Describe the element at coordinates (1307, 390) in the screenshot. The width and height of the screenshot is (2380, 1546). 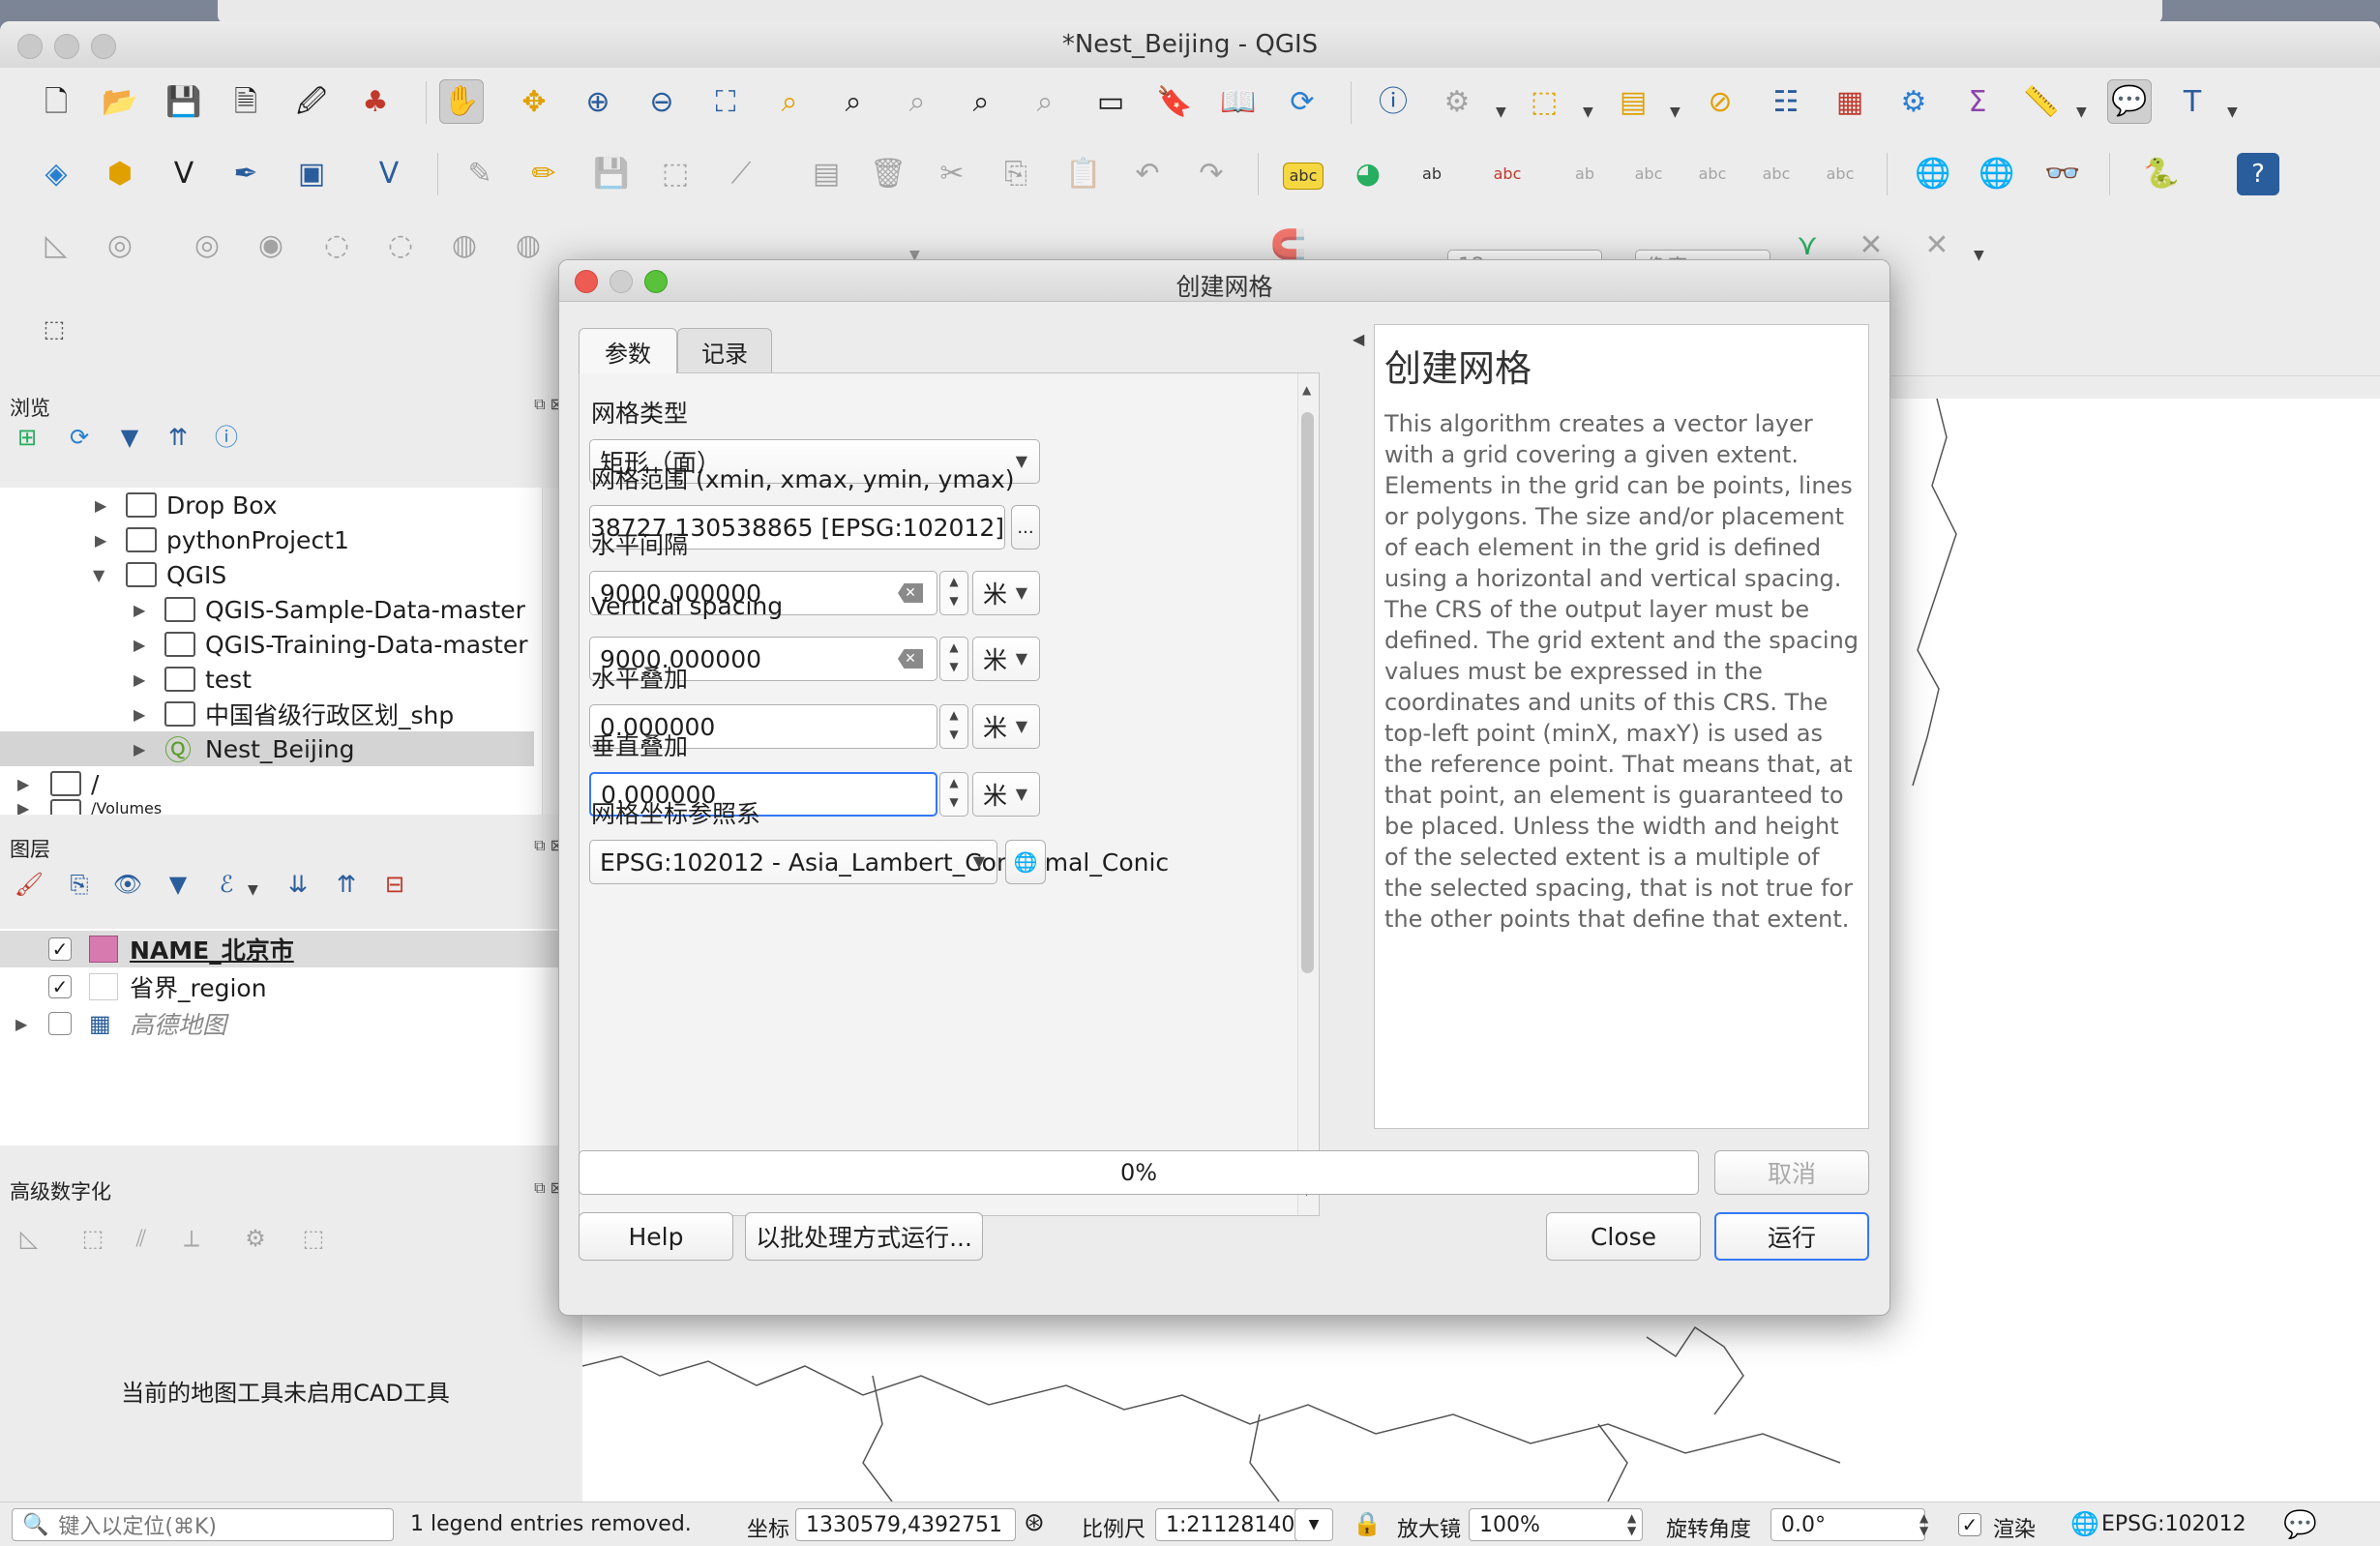
I see `scroll-up-icon: ▲` at that location.